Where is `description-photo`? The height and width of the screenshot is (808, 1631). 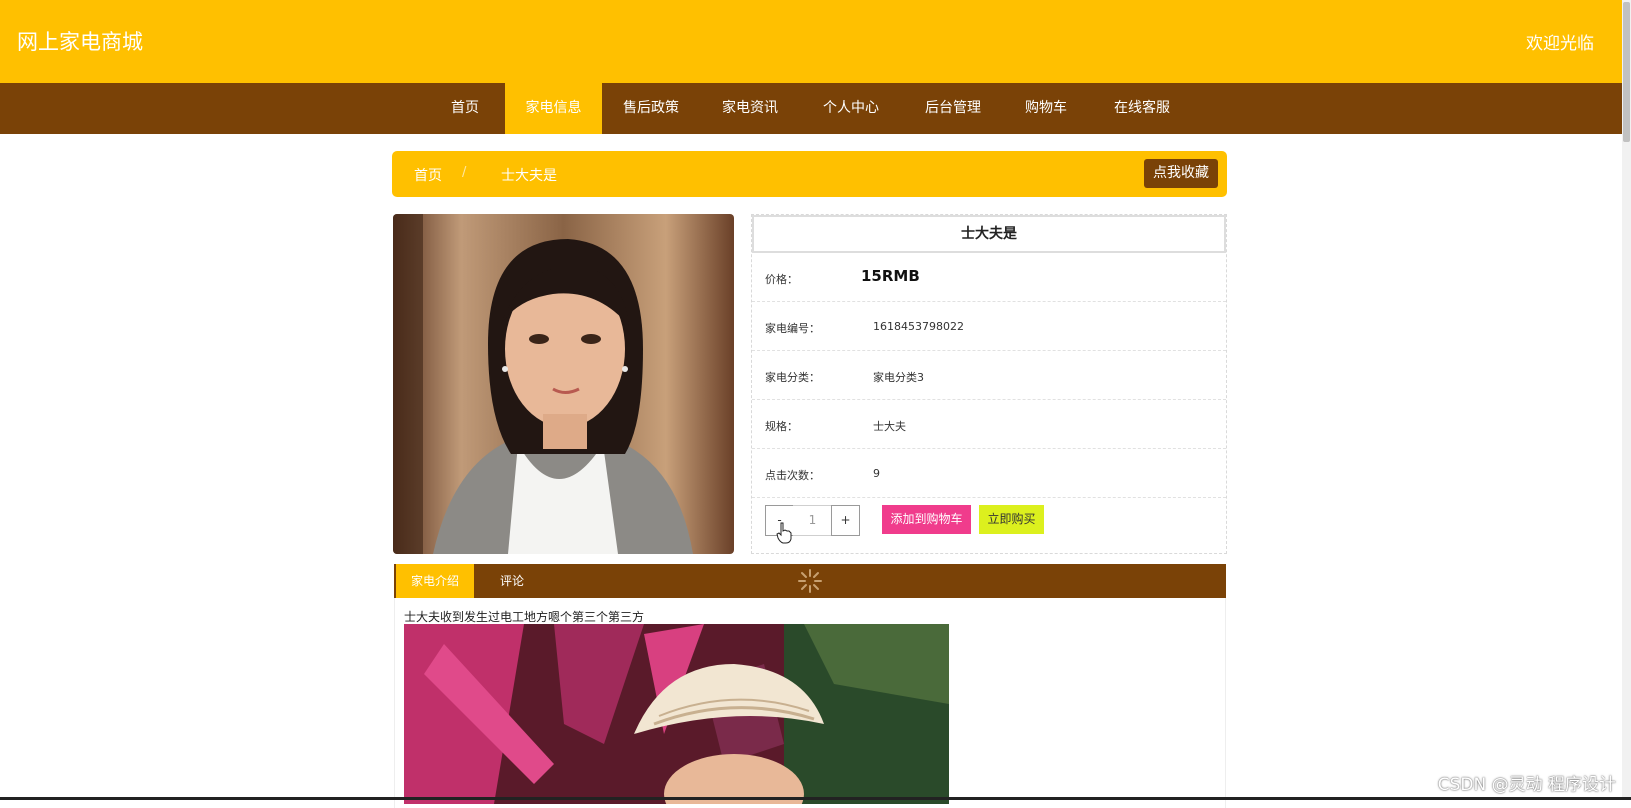 description-photo is located at coordinates (676, 714).